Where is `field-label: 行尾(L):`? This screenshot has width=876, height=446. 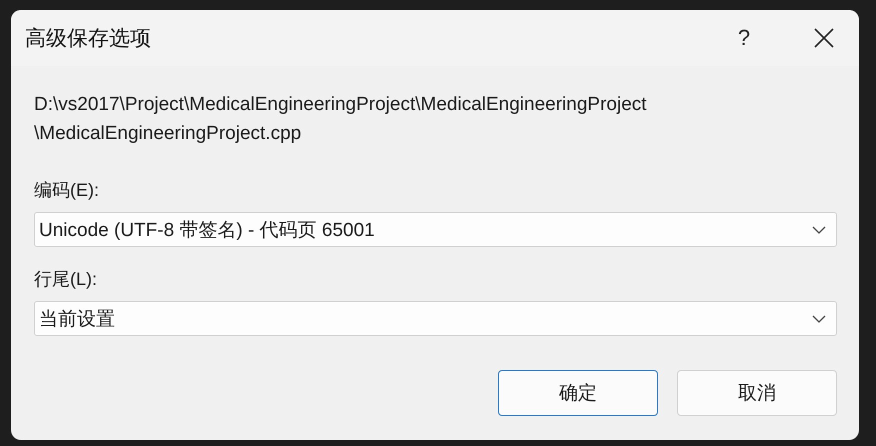 field-label: 行尾(L): is located at coordinates (66, 279).